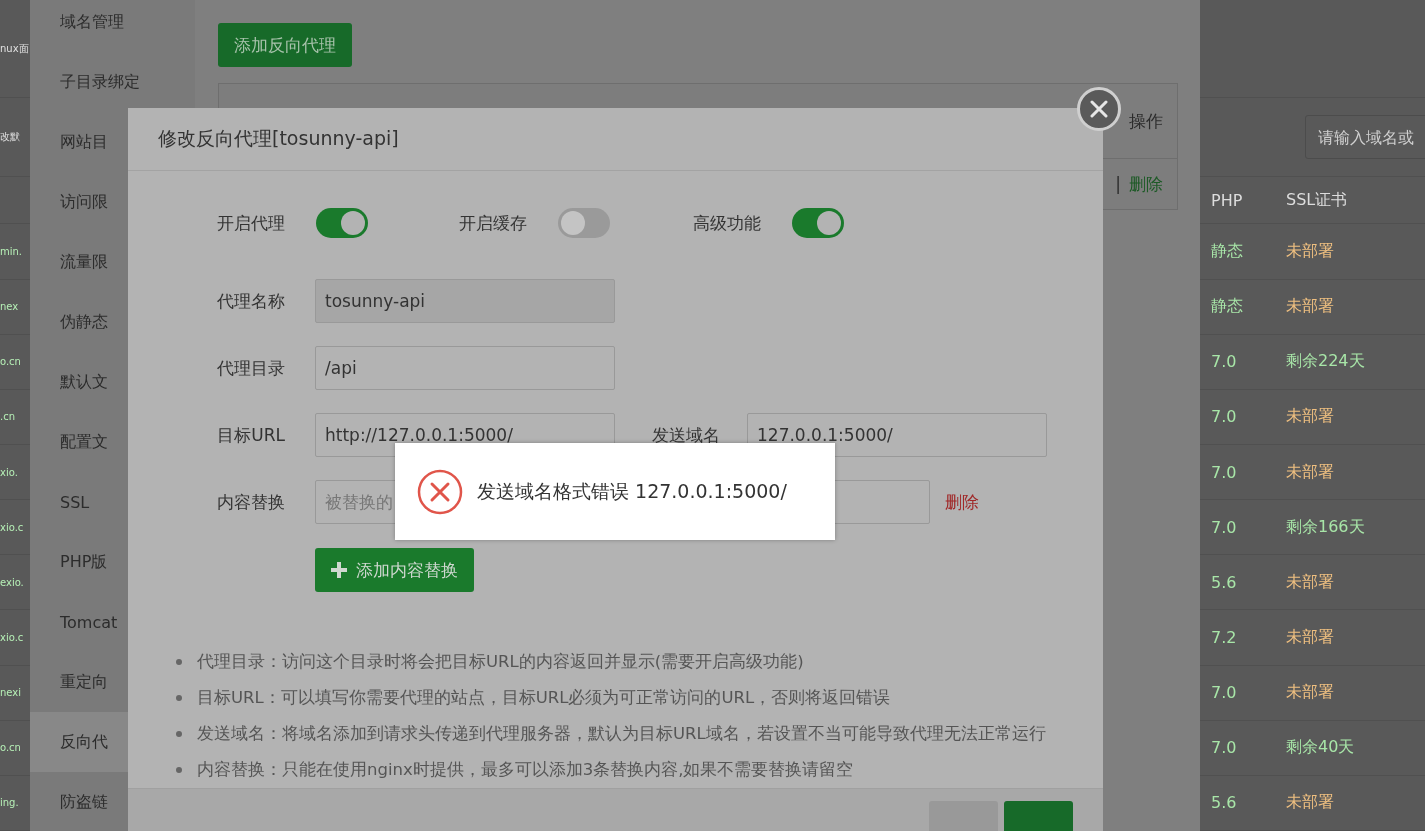 This screenshot has width=1425, height=831. Describe the element at coordinates (10, 693) in the screenshot. I see `domain-fragment: nexi` at that location.